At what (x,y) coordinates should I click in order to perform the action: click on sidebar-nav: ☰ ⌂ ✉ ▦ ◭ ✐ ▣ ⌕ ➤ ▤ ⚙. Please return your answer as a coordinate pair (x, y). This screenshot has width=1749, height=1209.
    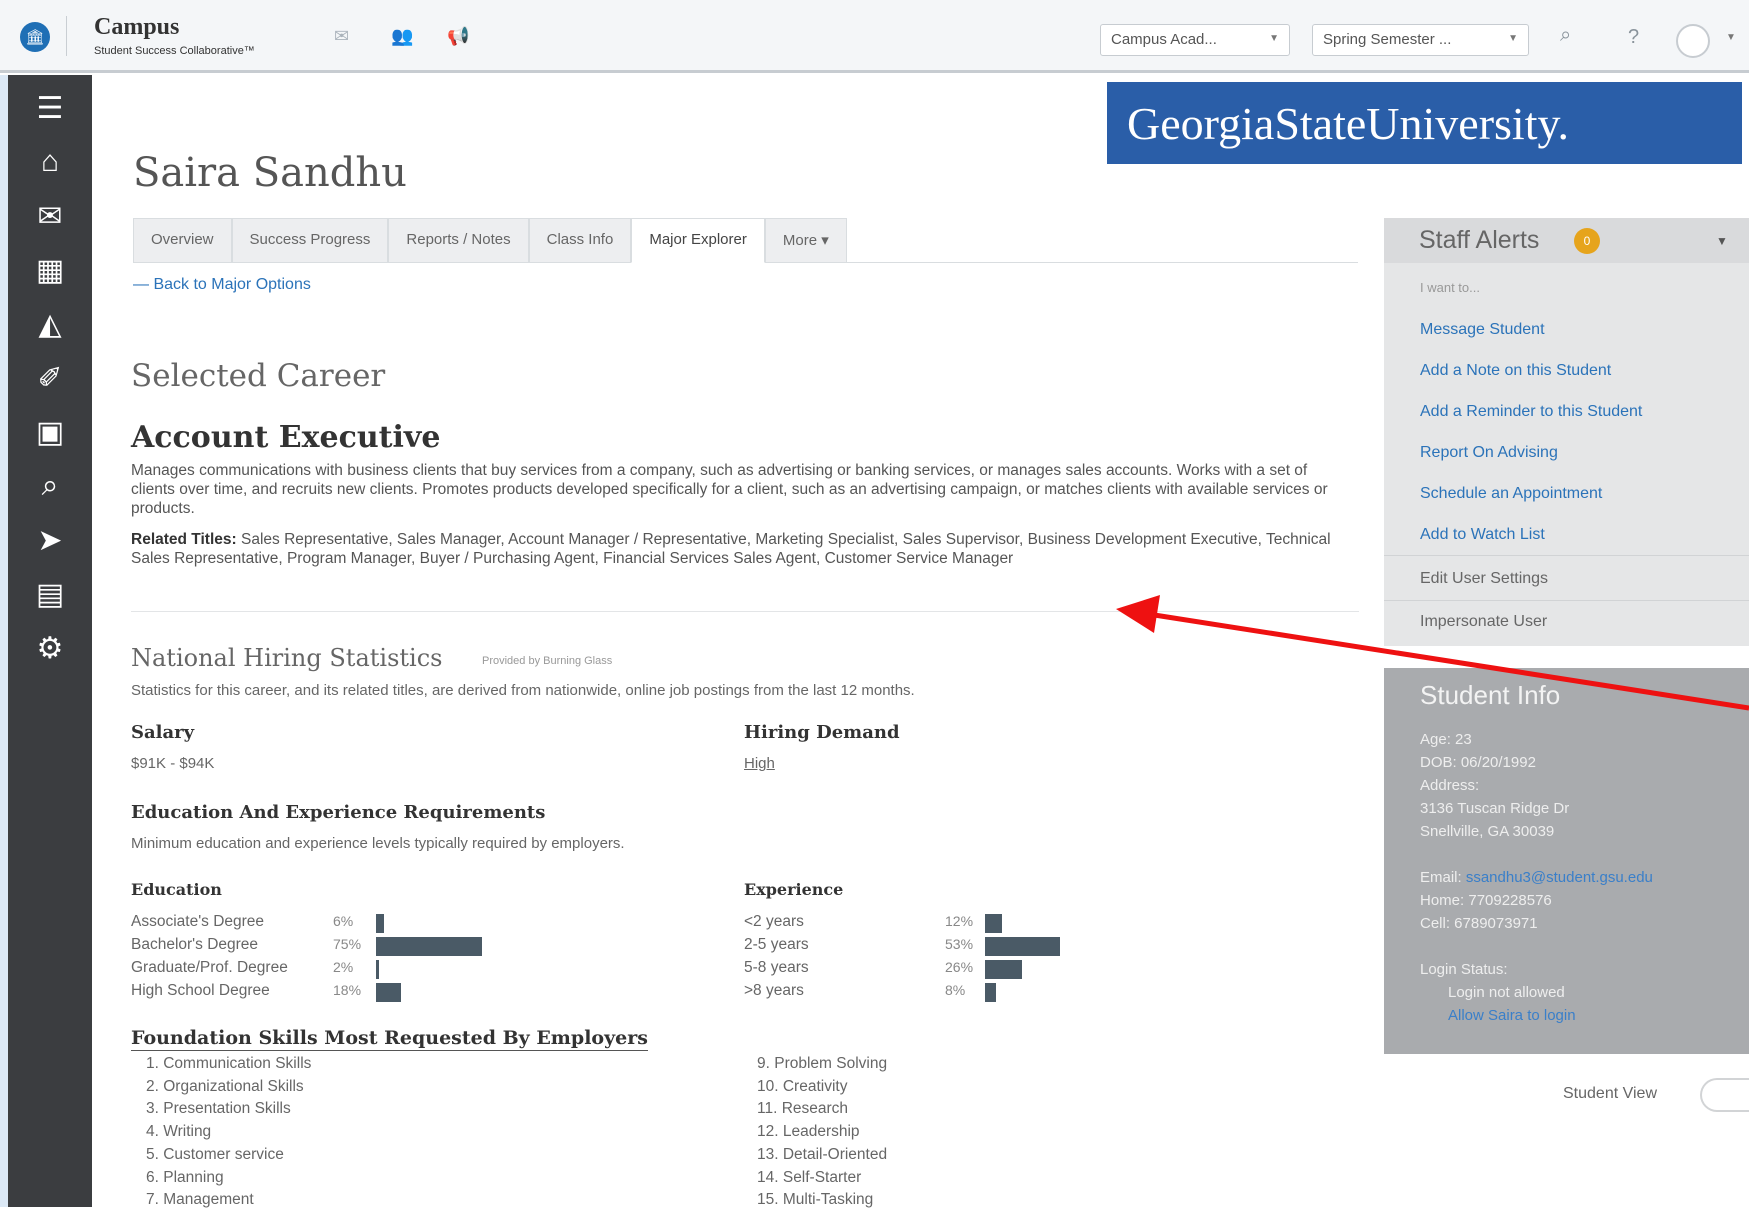
    Looking at the image, I should click on (50, 641).